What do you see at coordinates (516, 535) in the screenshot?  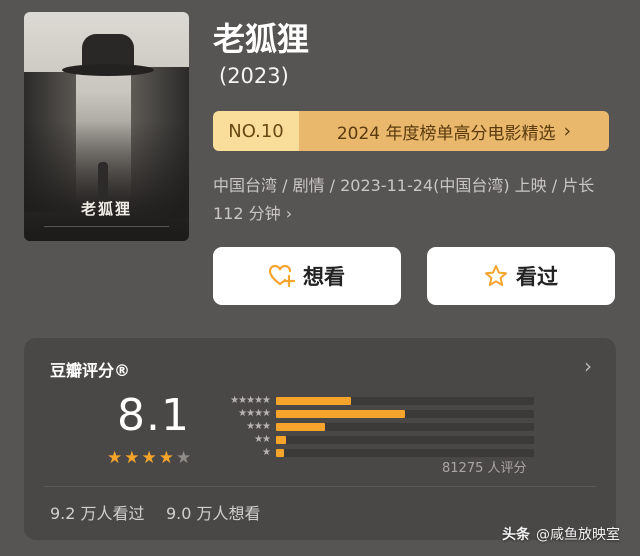 I see `watermark-brand: 头条` at bounding box center [516, 535].